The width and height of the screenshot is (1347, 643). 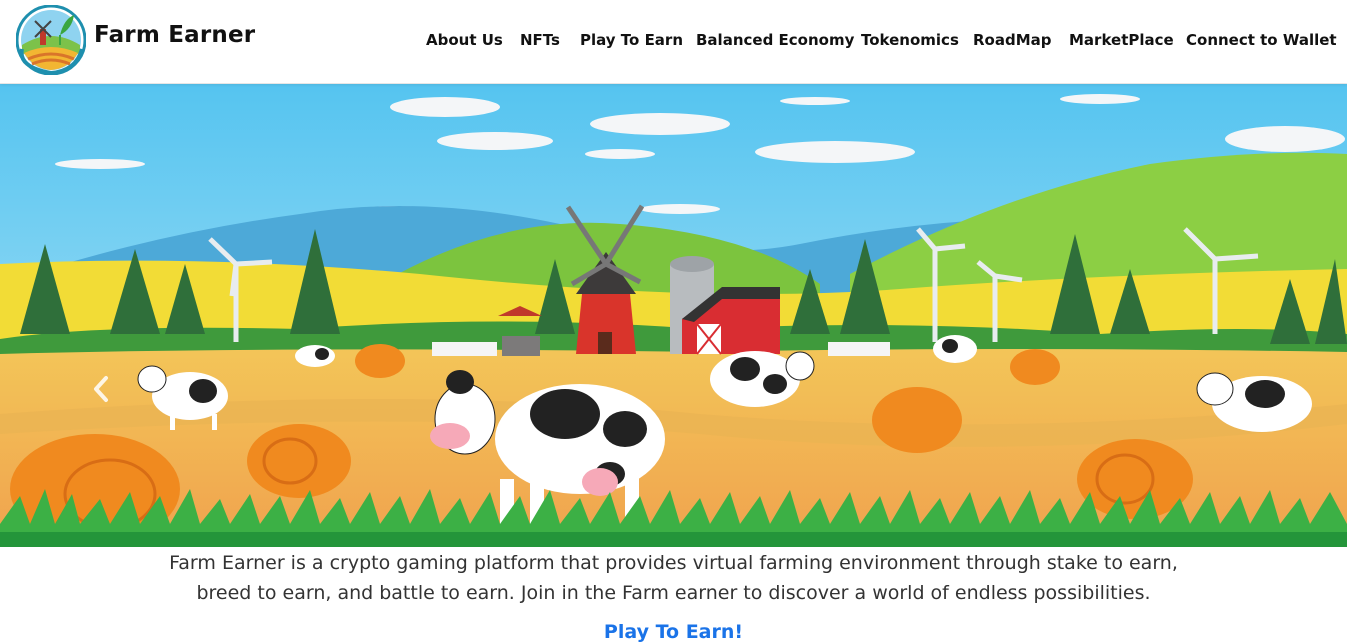 What do you see at coordinates (1121, 40) in the screenshot?
I see `nav-marketplace: MarketPlace` at bounding box center [1121, 40].